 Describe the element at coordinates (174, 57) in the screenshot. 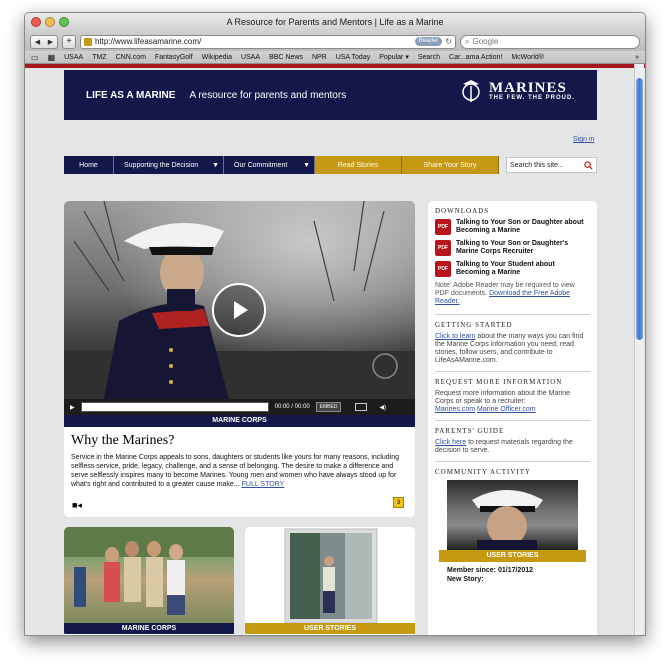

I see `bookmark-fantasygolf: FantasyGolf` at that location.